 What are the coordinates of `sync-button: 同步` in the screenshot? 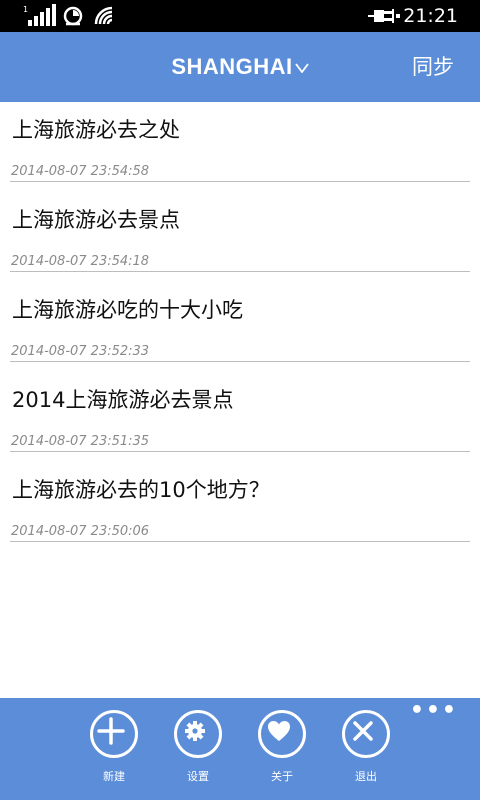 It's located at (433, 67).